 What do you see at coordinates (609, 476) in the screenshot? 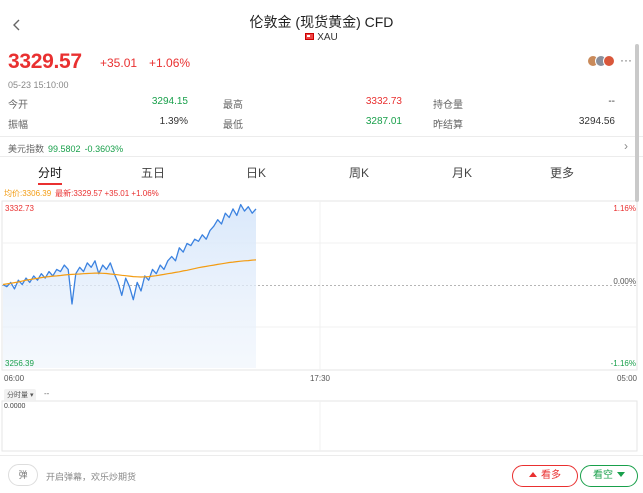
I see `bearish-button: 看空` at bounding box center [609, 476].